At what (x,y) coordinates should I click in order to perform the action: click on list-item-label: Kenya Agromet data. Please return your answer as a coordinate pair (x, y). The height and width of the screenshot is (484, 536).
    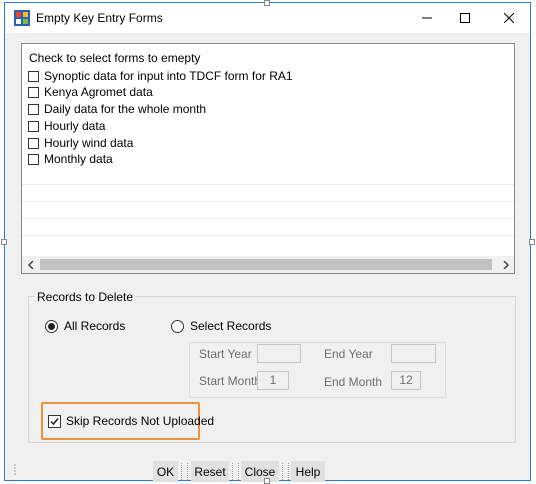
    Looking at the image, I should click on (98, 92).